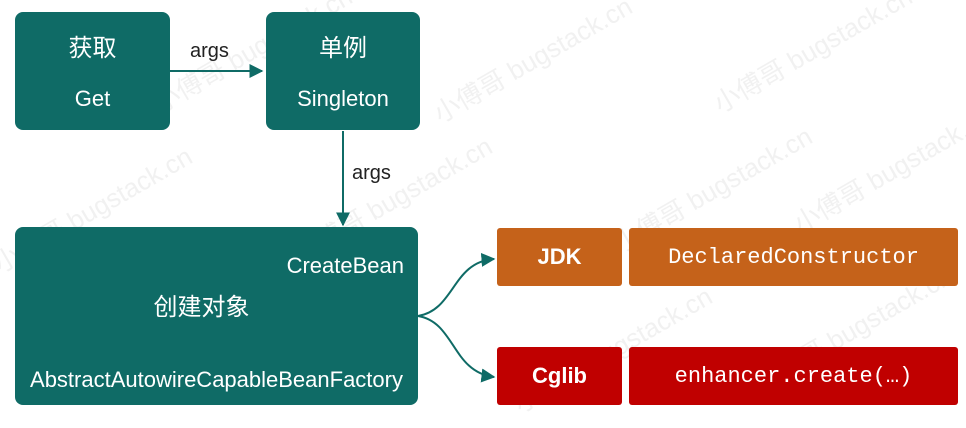  Describe the element at coordinates (343, 48) in the screenshot. I see `singleton-box-title: 单例` at that location.